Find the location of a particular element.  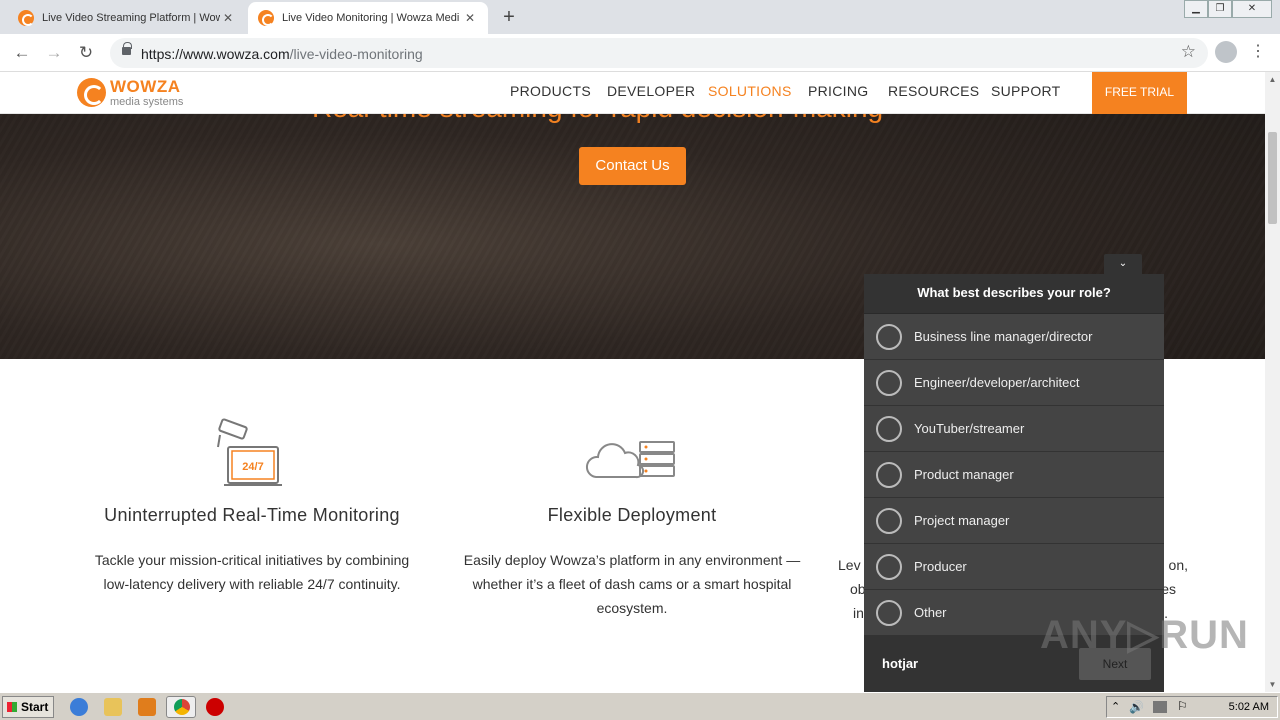

survey-option: Engineer/developer/architect is located at coordinates (1014, 383).